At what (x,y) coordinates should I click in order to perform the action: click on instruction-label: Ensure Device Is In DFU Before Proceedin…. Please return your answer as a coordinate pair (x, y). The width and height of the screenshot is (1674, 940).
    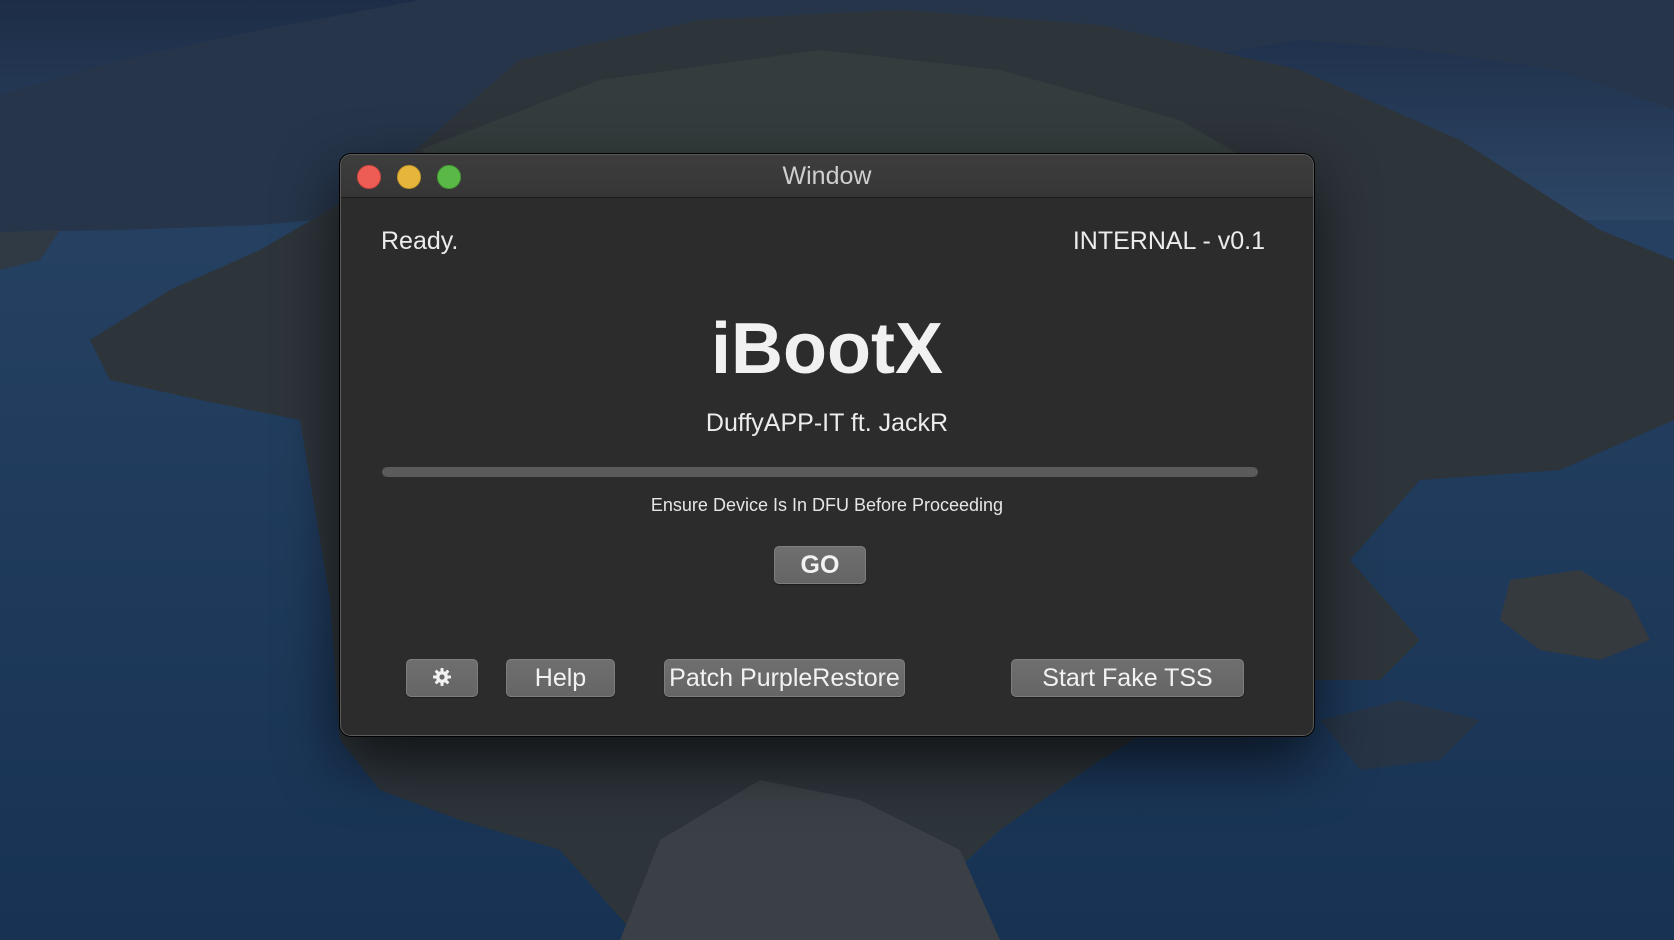
    Looking at the image, I should click on (827, 505).